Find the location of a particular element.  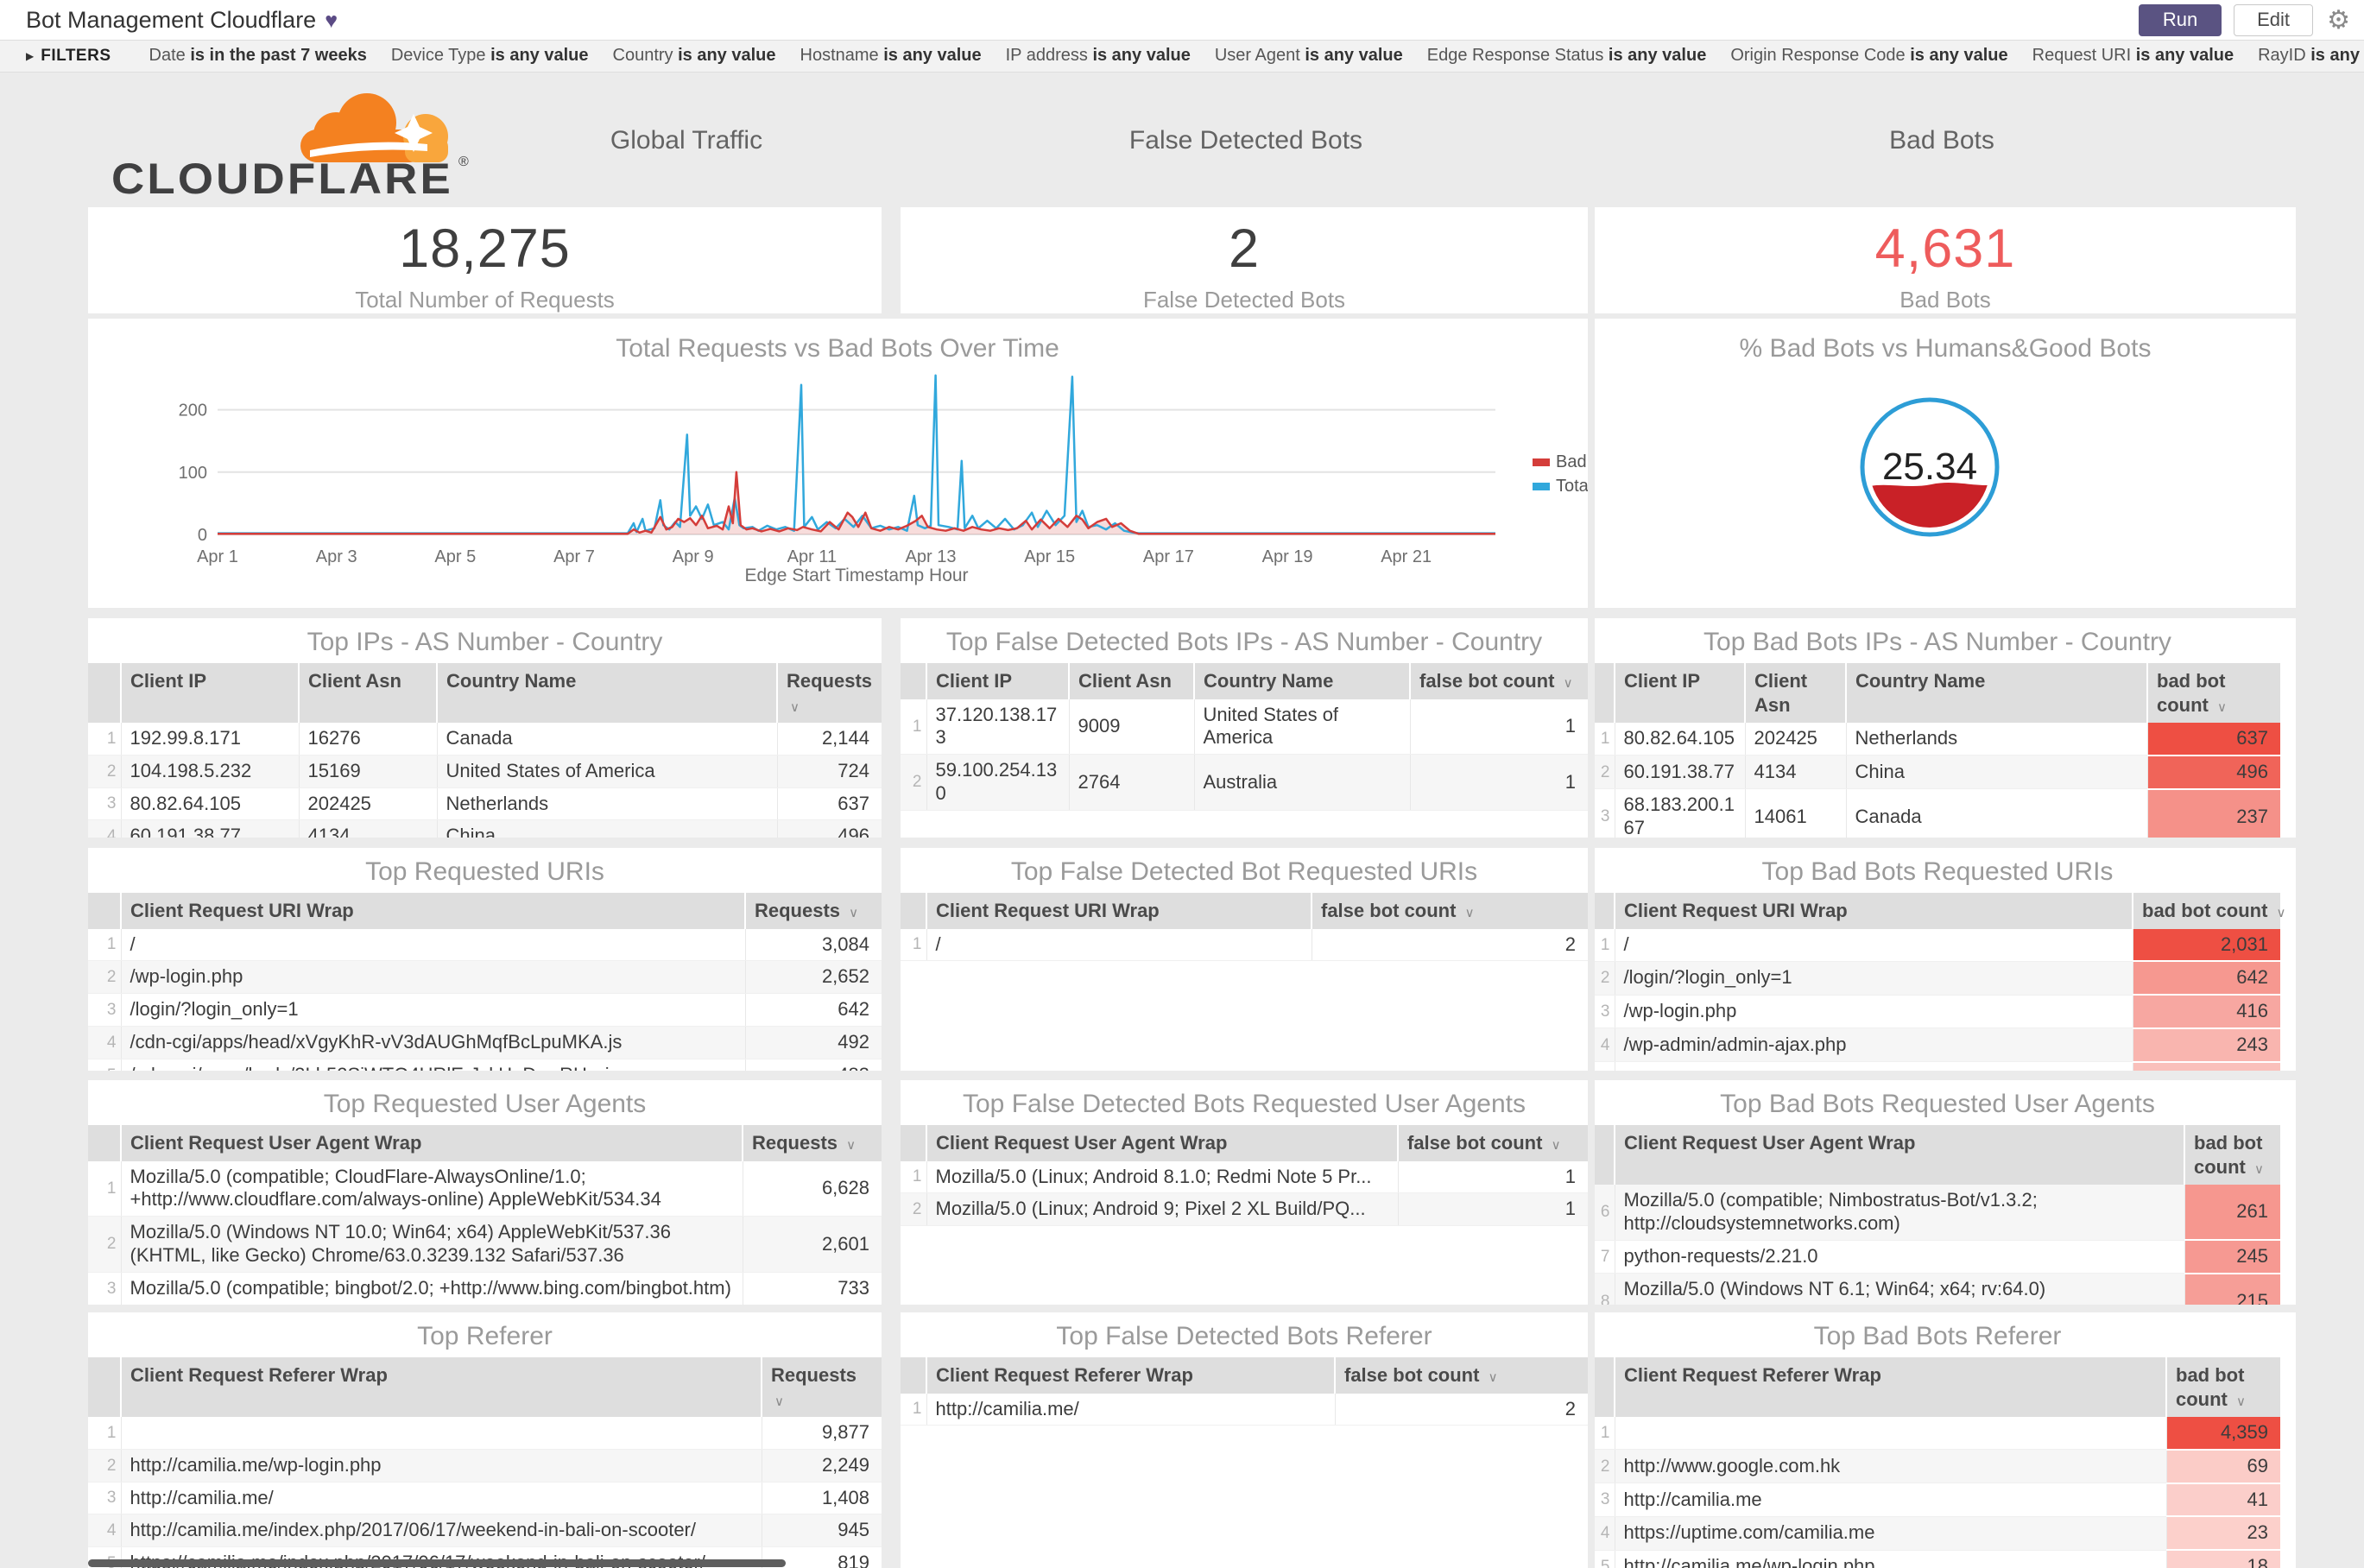

gauge-bad-bots-percent: % Bad Bots vs Humans&Good Bots 25.34 is located at coordinates (1945, 463).